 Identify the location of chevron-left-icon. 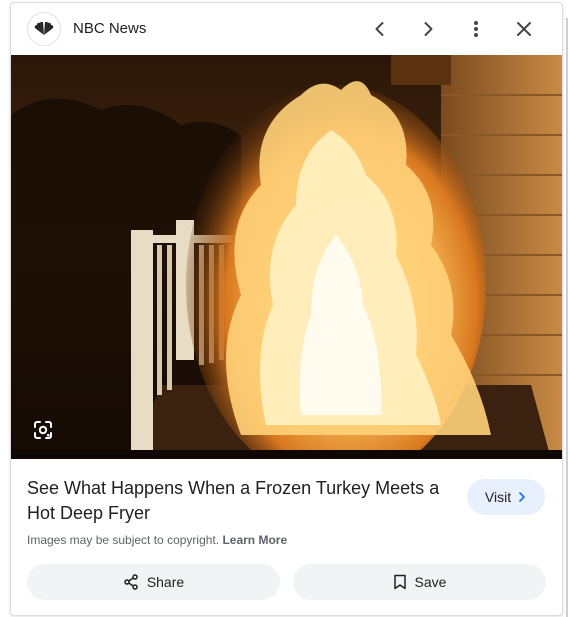
(379, 29).